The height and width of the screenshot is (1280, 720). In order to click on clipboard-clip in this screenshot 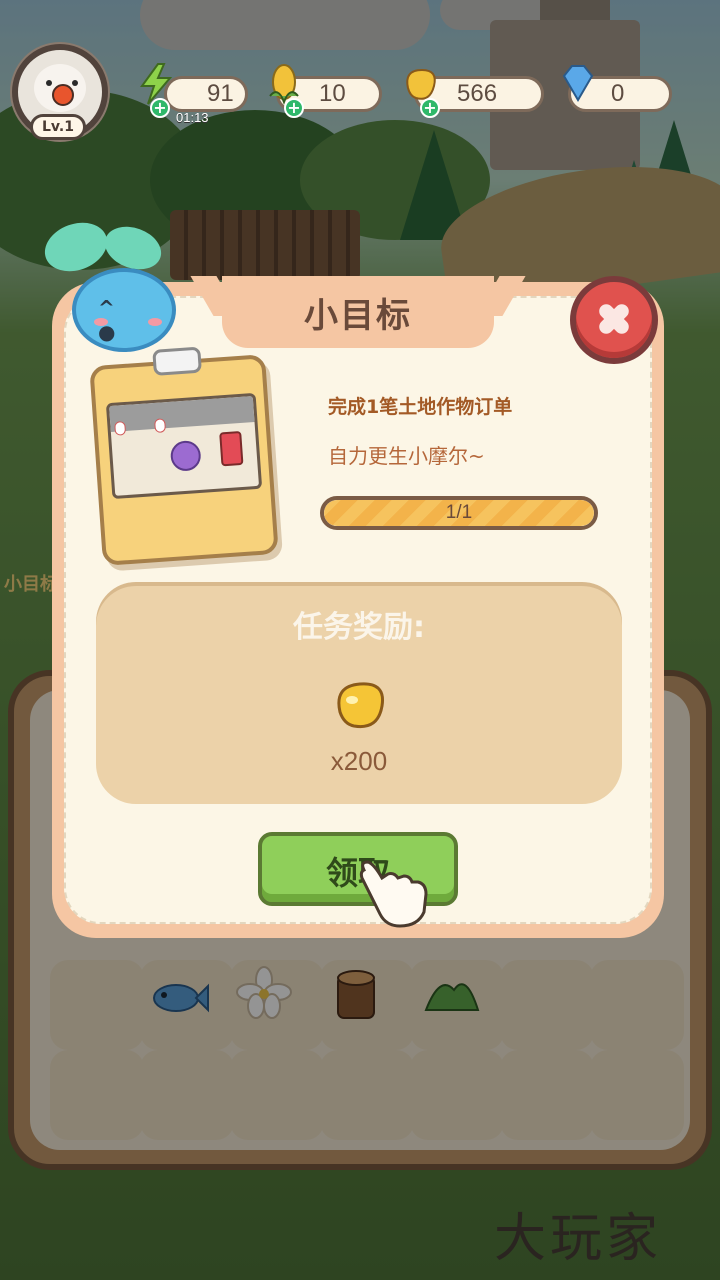, I will do `click(177, 361)`.